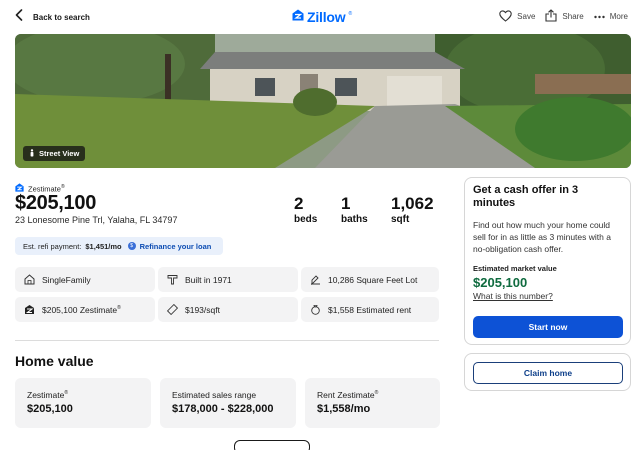 The width and height of the screenshot is (640, 450). I want to click on back-to-search-button: Back to search, so click(52, 17).